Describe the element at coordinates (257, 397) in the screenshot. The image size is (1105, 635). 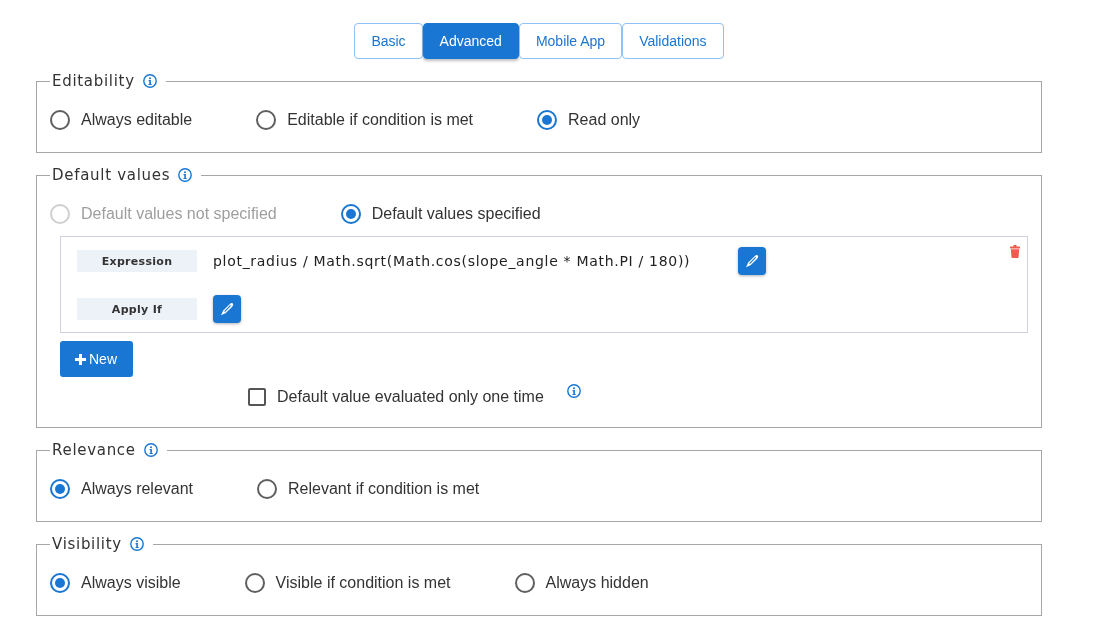
I see `checkbox` at that location.